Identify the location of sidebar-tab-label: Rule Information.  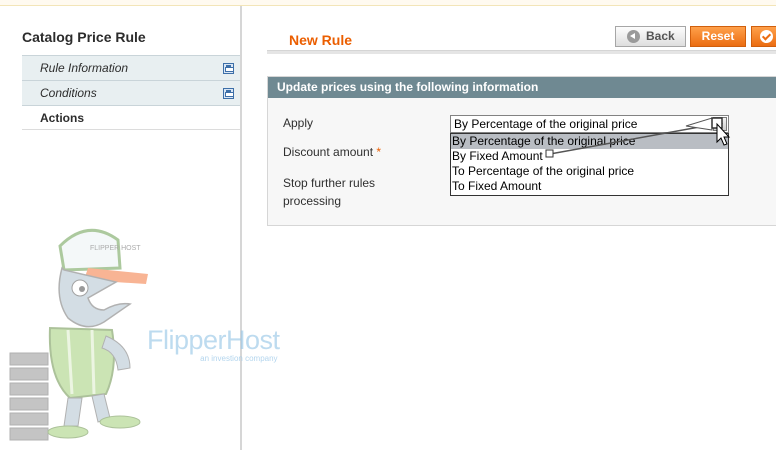
(84, 68).